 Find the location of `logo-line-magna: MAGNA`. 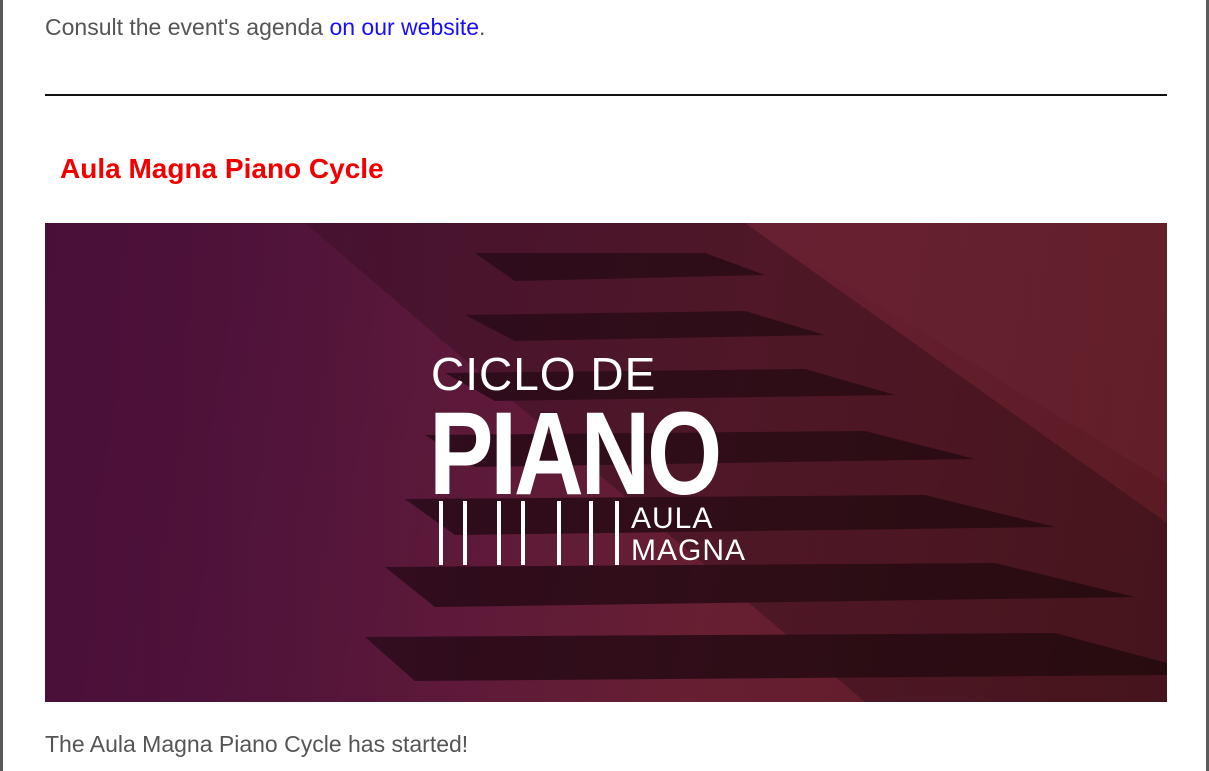

logo-line-magna: MAGNA is located at coordinates (689, 550).